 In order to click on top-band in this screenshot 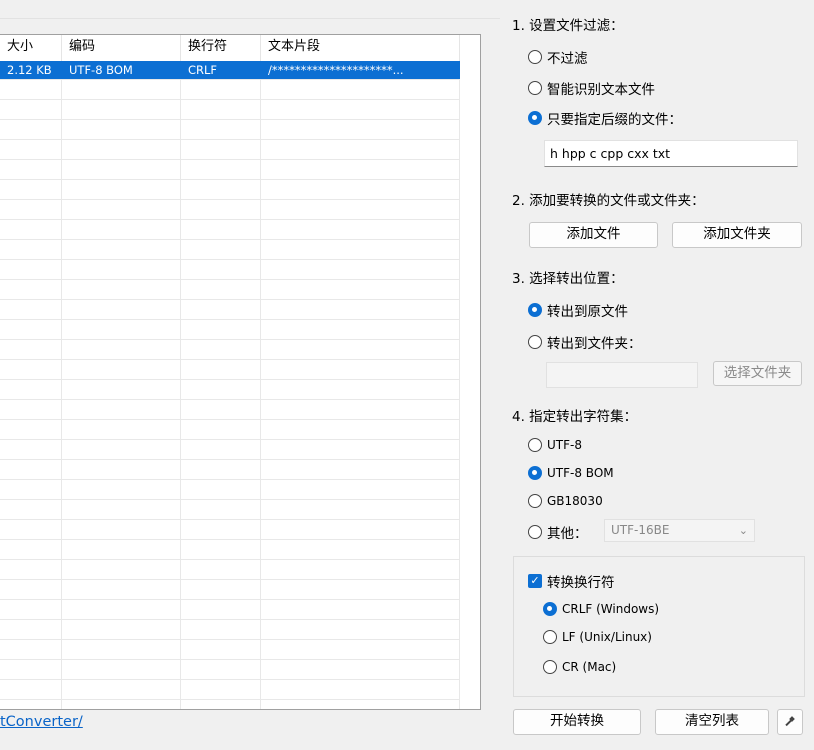, I will do `click(250, 9)`.